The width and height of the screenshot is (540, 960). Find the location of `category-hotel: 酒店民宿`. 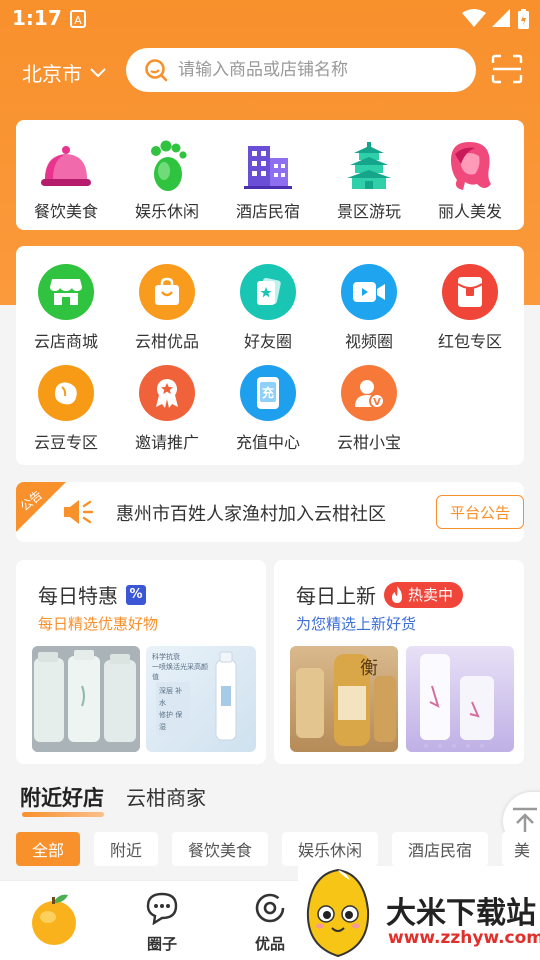

category-hotel: 酒店民宿 is located at coordinates (268, 180).